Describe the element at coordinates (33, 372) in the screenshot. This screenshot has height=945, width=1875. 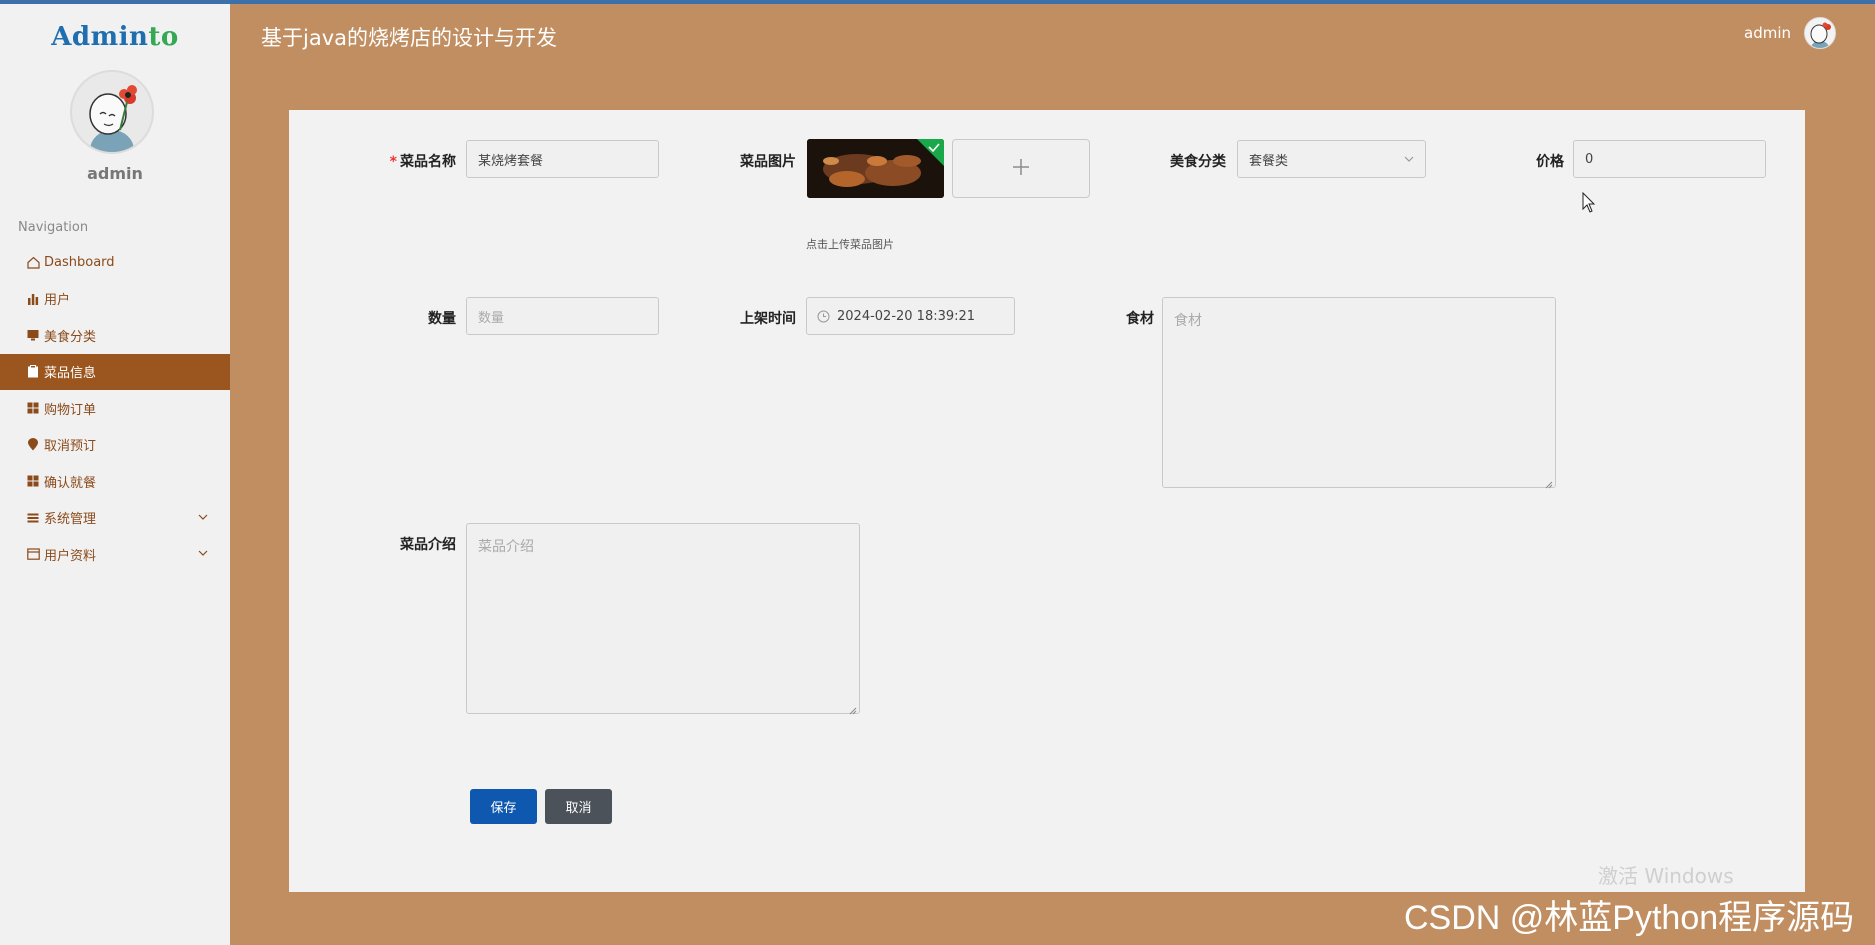
I see `clipboard-icon` at that location.